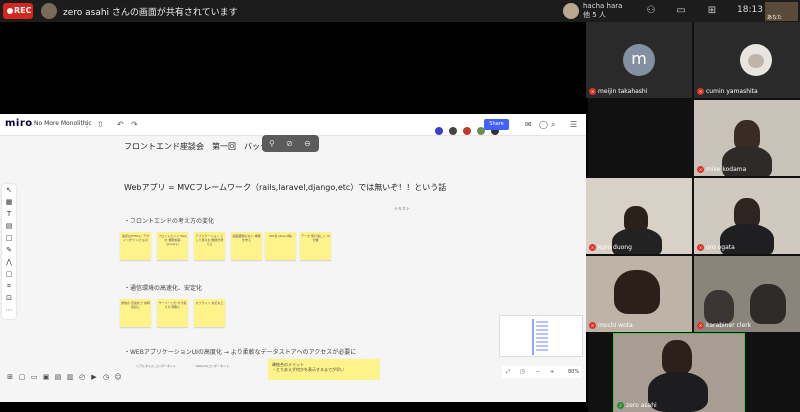  Describe the element at coordinates (747, 294) in the screenshot. I see `participant-tile: ✕ karabiner clerk` at that location.